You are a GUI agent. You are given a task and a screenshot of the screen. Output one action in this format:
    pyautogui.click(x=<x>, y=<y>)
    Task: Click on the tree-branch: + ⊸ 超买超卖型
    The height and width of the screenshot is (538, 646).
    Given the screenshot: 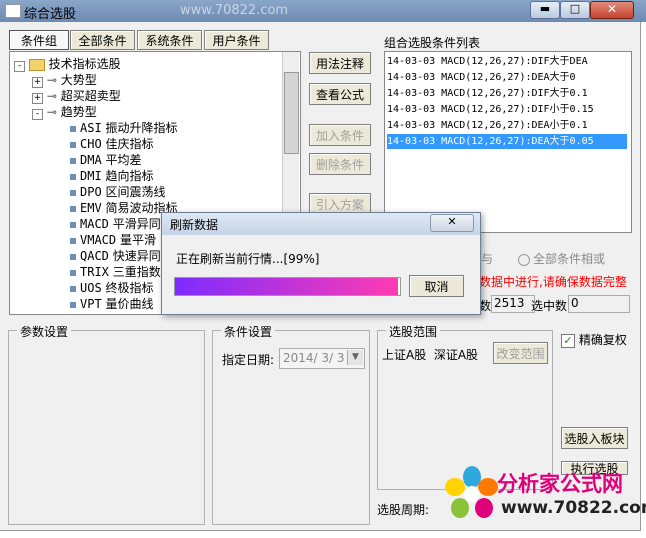 What is the action you would take?
    pyautogui.click(x=76, y=95)
    